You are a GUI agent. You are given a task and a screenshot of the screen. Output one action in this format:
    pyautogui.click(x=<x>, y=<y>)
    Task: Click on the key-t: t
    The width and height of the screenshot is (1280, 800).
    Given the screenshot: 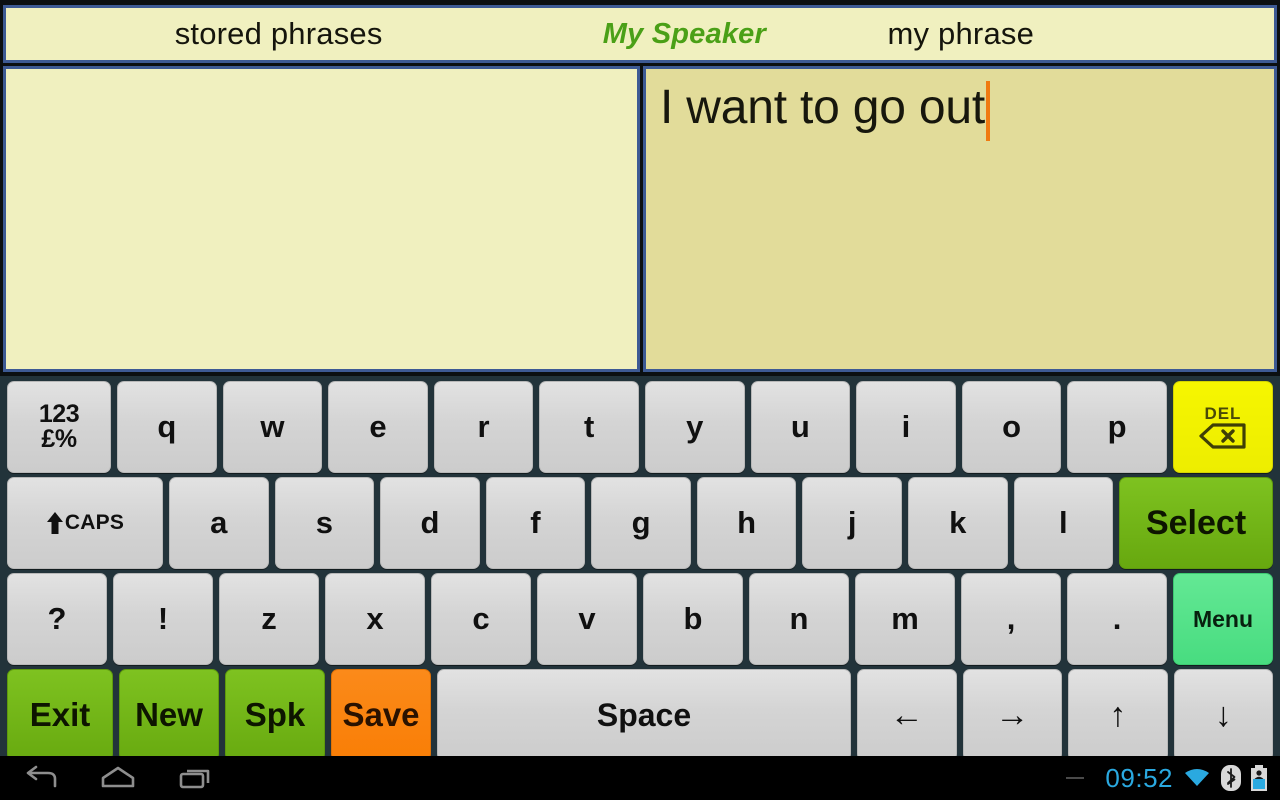 What is the action you would take?
    pyautogui.click(x=589, y=427)
    